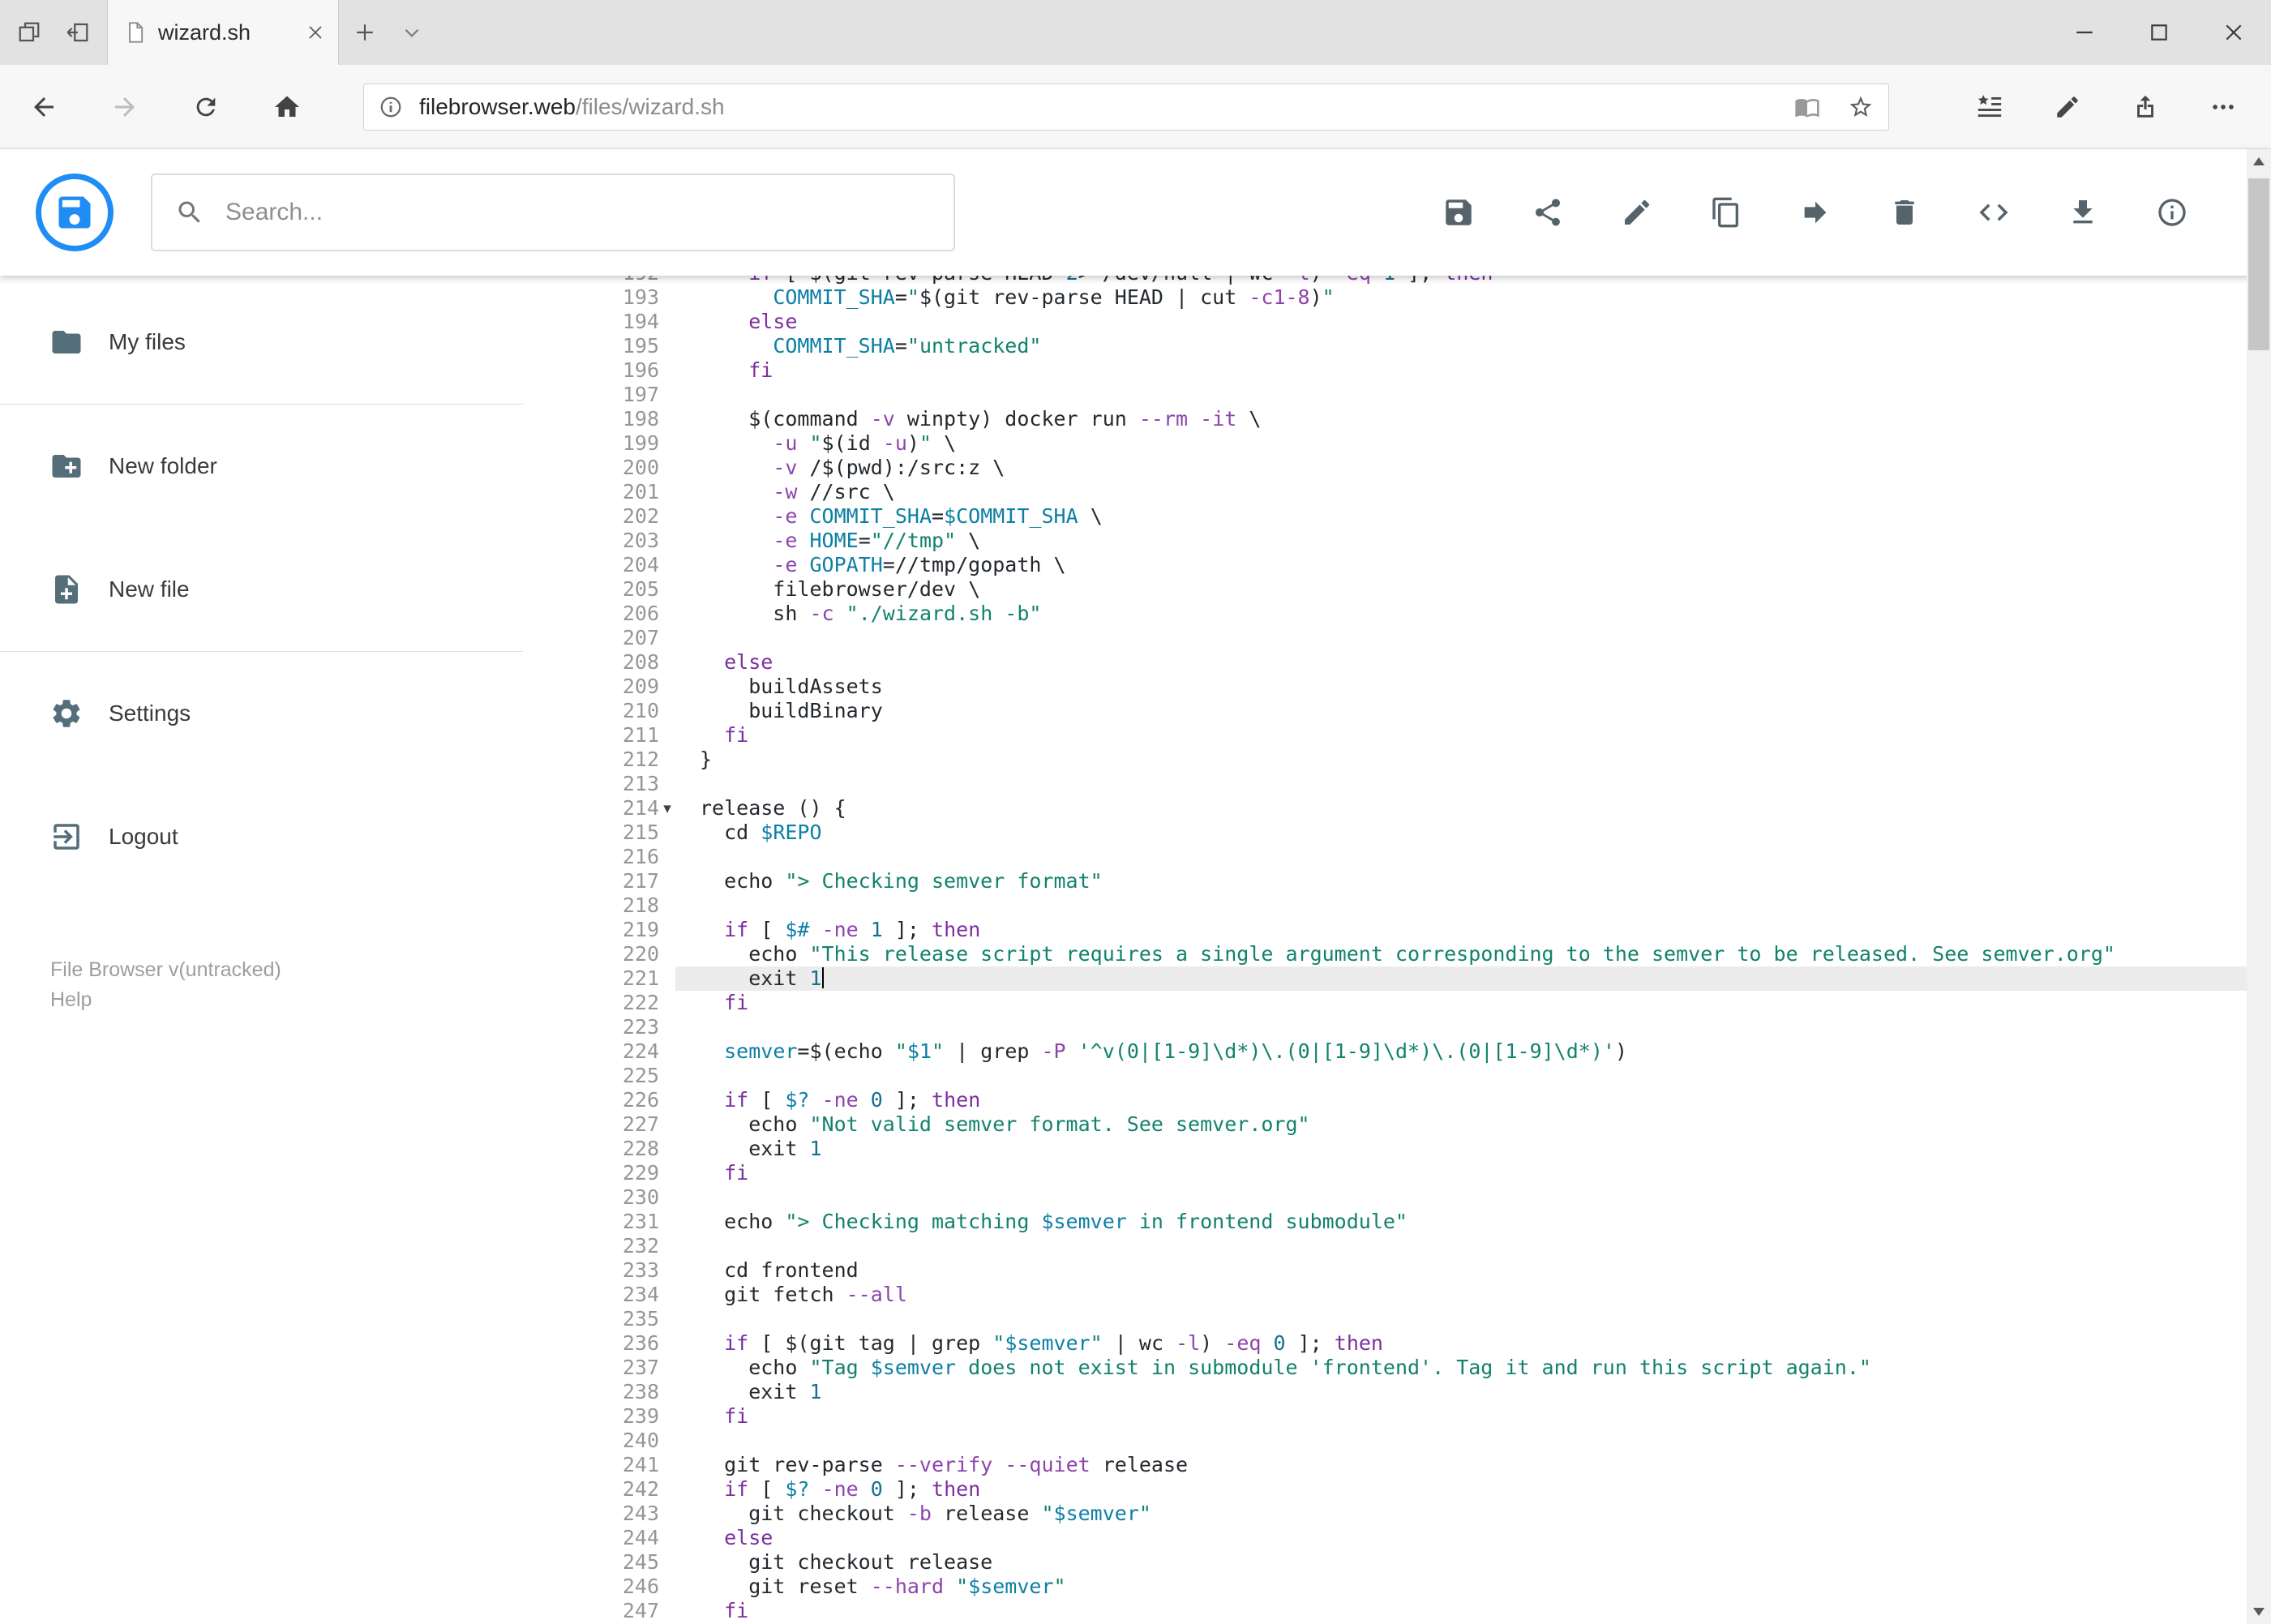 Image resolution: width=2271 pixels, height=1624 pixels. I want to click on code-row: 233 cd frontend, so click(1417, 1271).